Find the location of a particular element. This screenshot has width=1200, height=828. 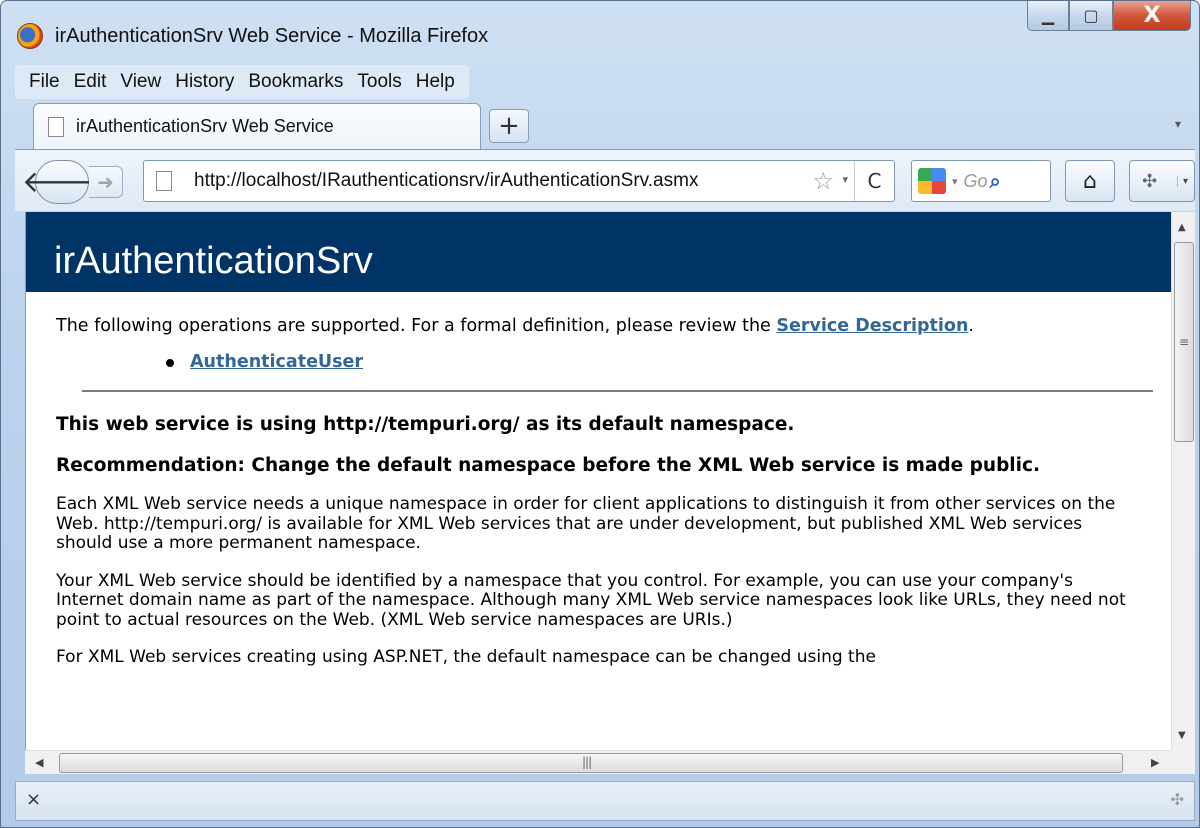

close-icon: × is located at coordinates (33, 799).